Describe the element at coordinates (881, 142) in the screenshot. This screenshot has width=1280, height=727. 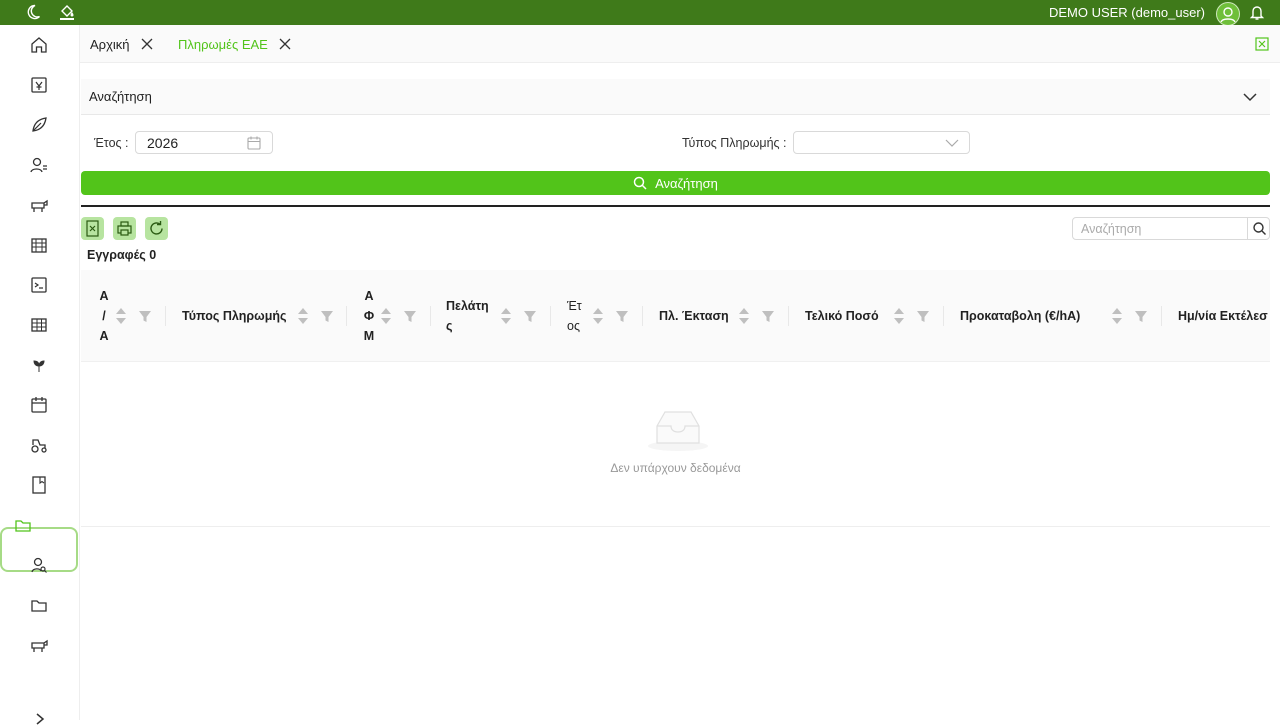
I see `payment-type-select` at that location.